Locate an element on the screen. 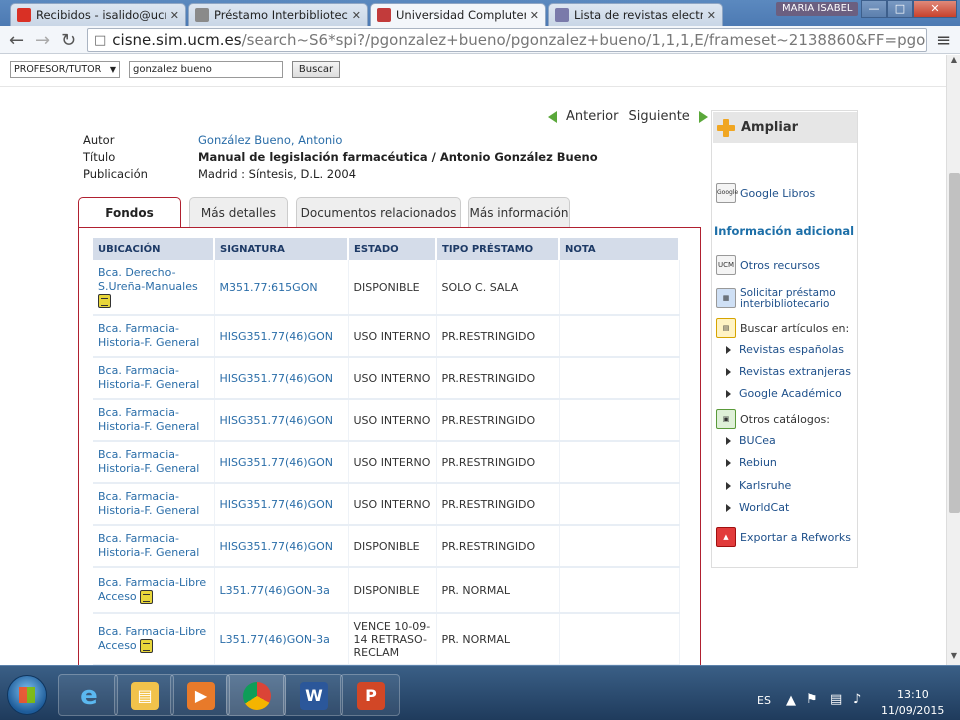  arrow-left-icon is located at coordinates (552, 116).